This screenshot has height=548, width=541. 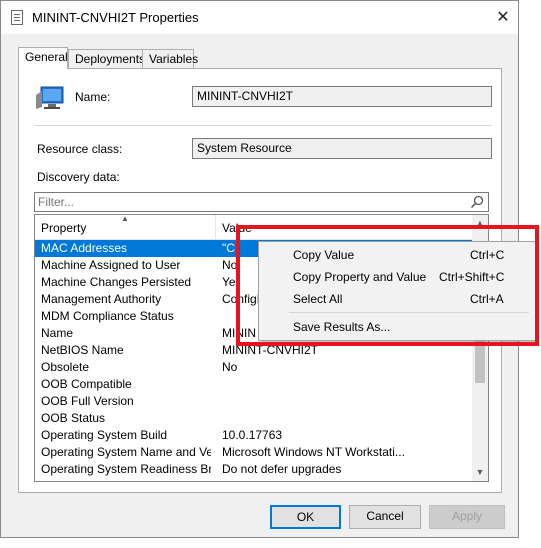 What do you see at coordinates (387, 285) in the screenshot?
I see `annotation-highlight-box` at bounding box center [387, 285].